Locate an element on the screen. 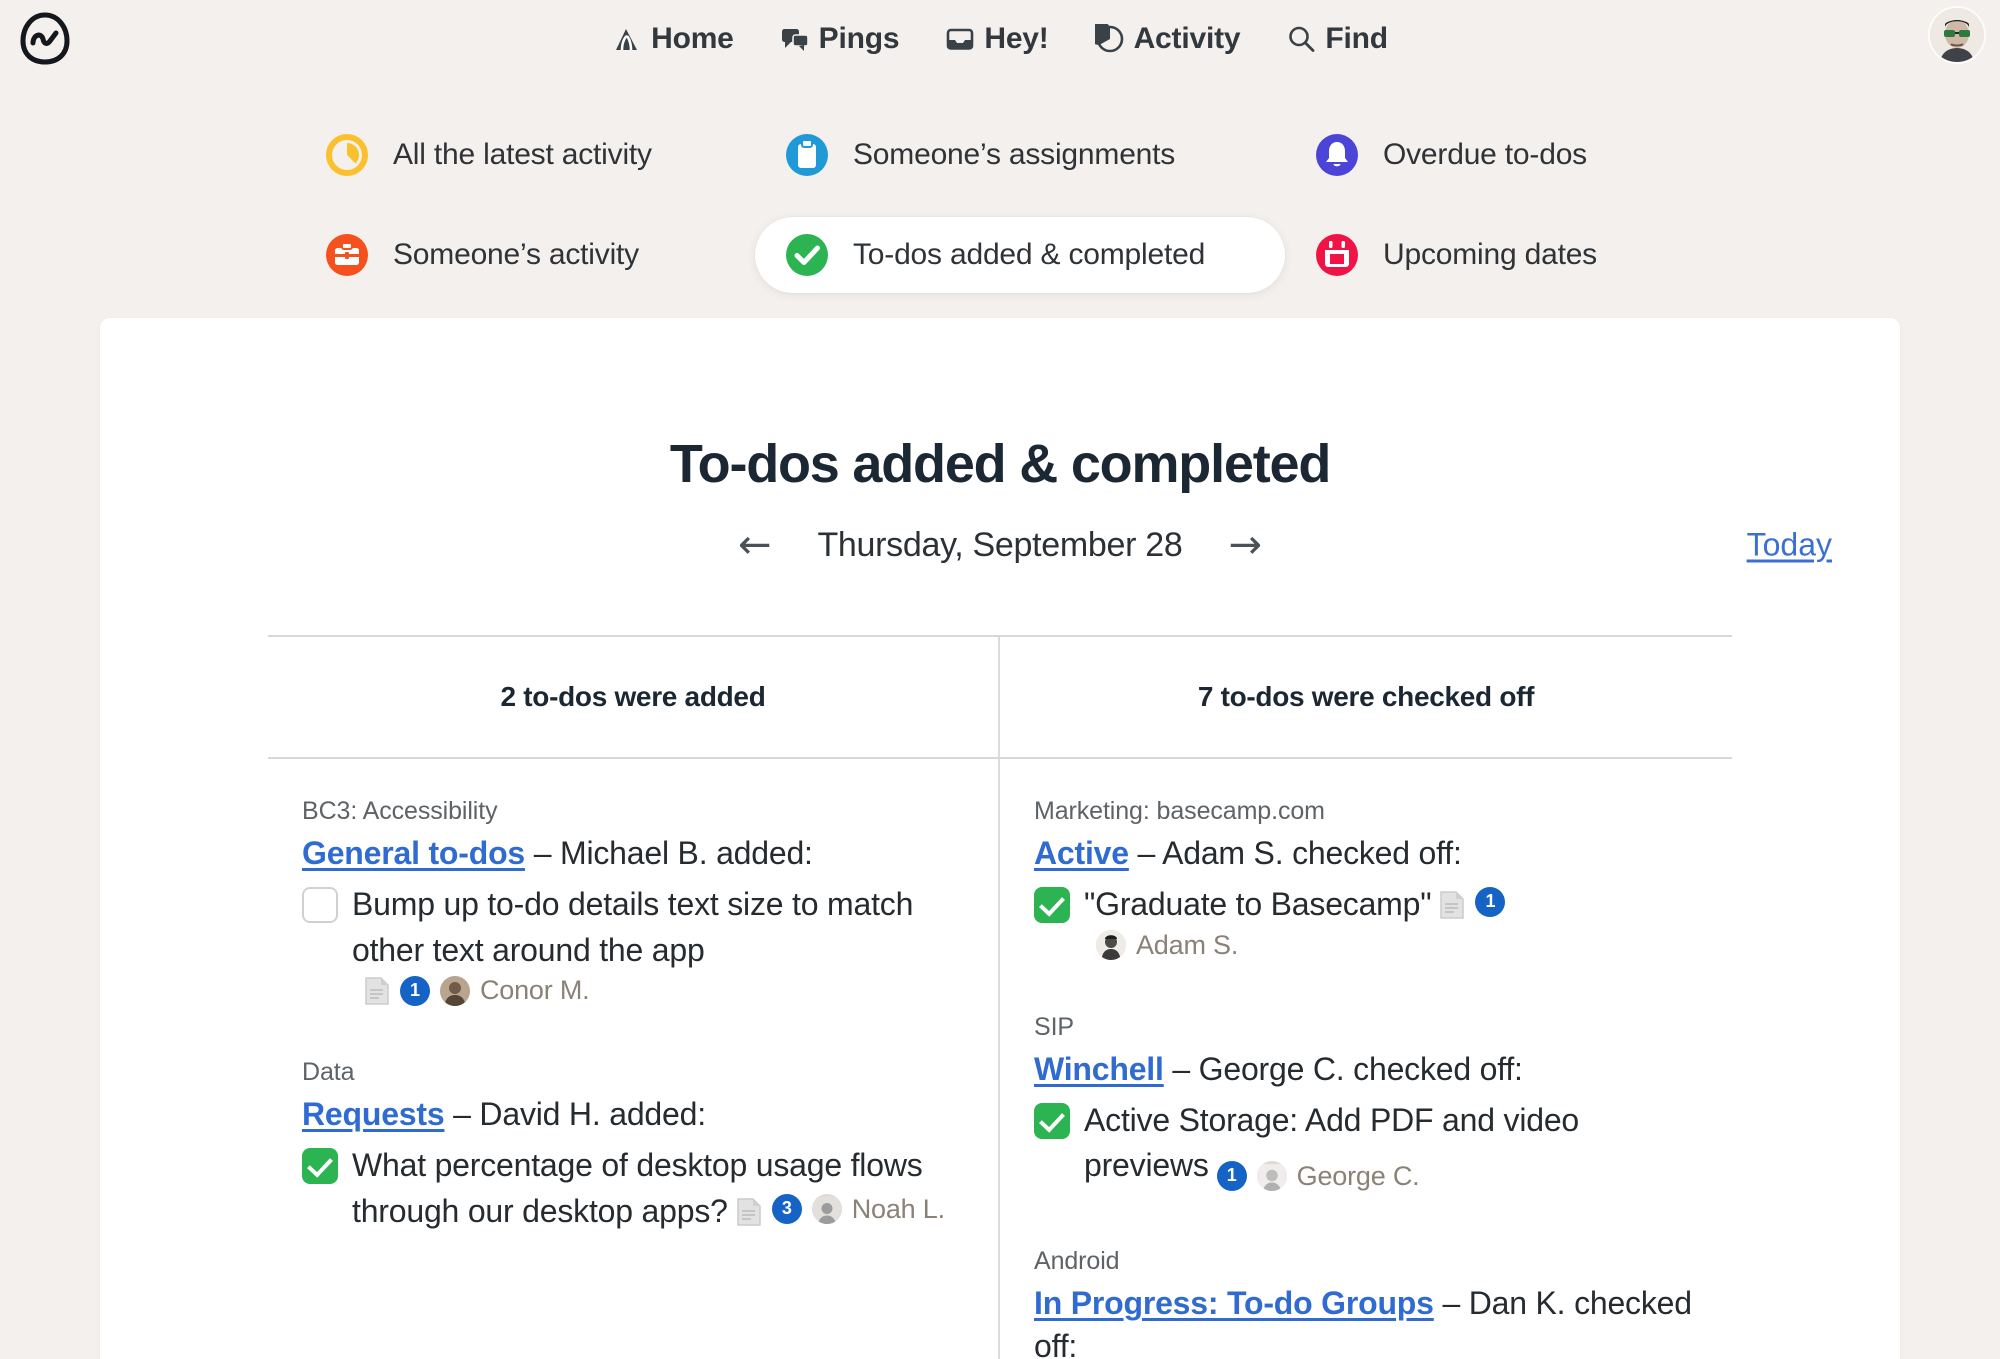 The height and width of the screenshot is (1359, 2000). assignee-name: Noah L. is located at coordinates (898, 1208).